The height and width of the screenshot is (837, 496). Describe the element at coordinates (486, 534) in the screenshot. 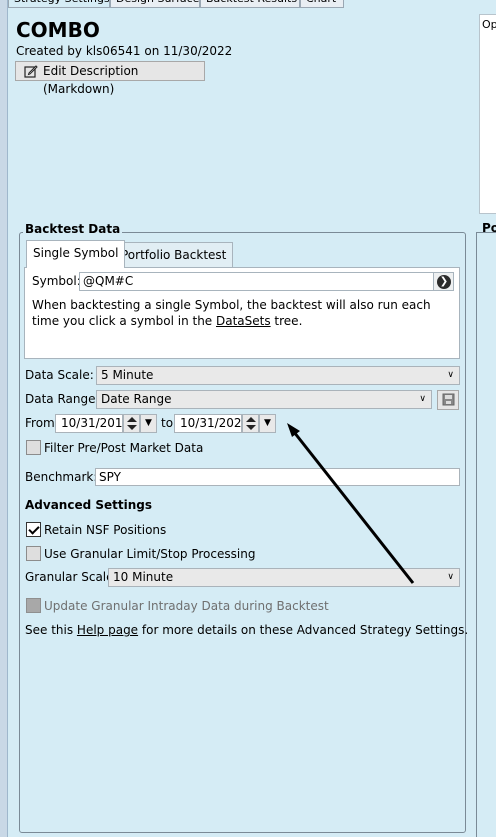

I see `right-section-frame` at that location.